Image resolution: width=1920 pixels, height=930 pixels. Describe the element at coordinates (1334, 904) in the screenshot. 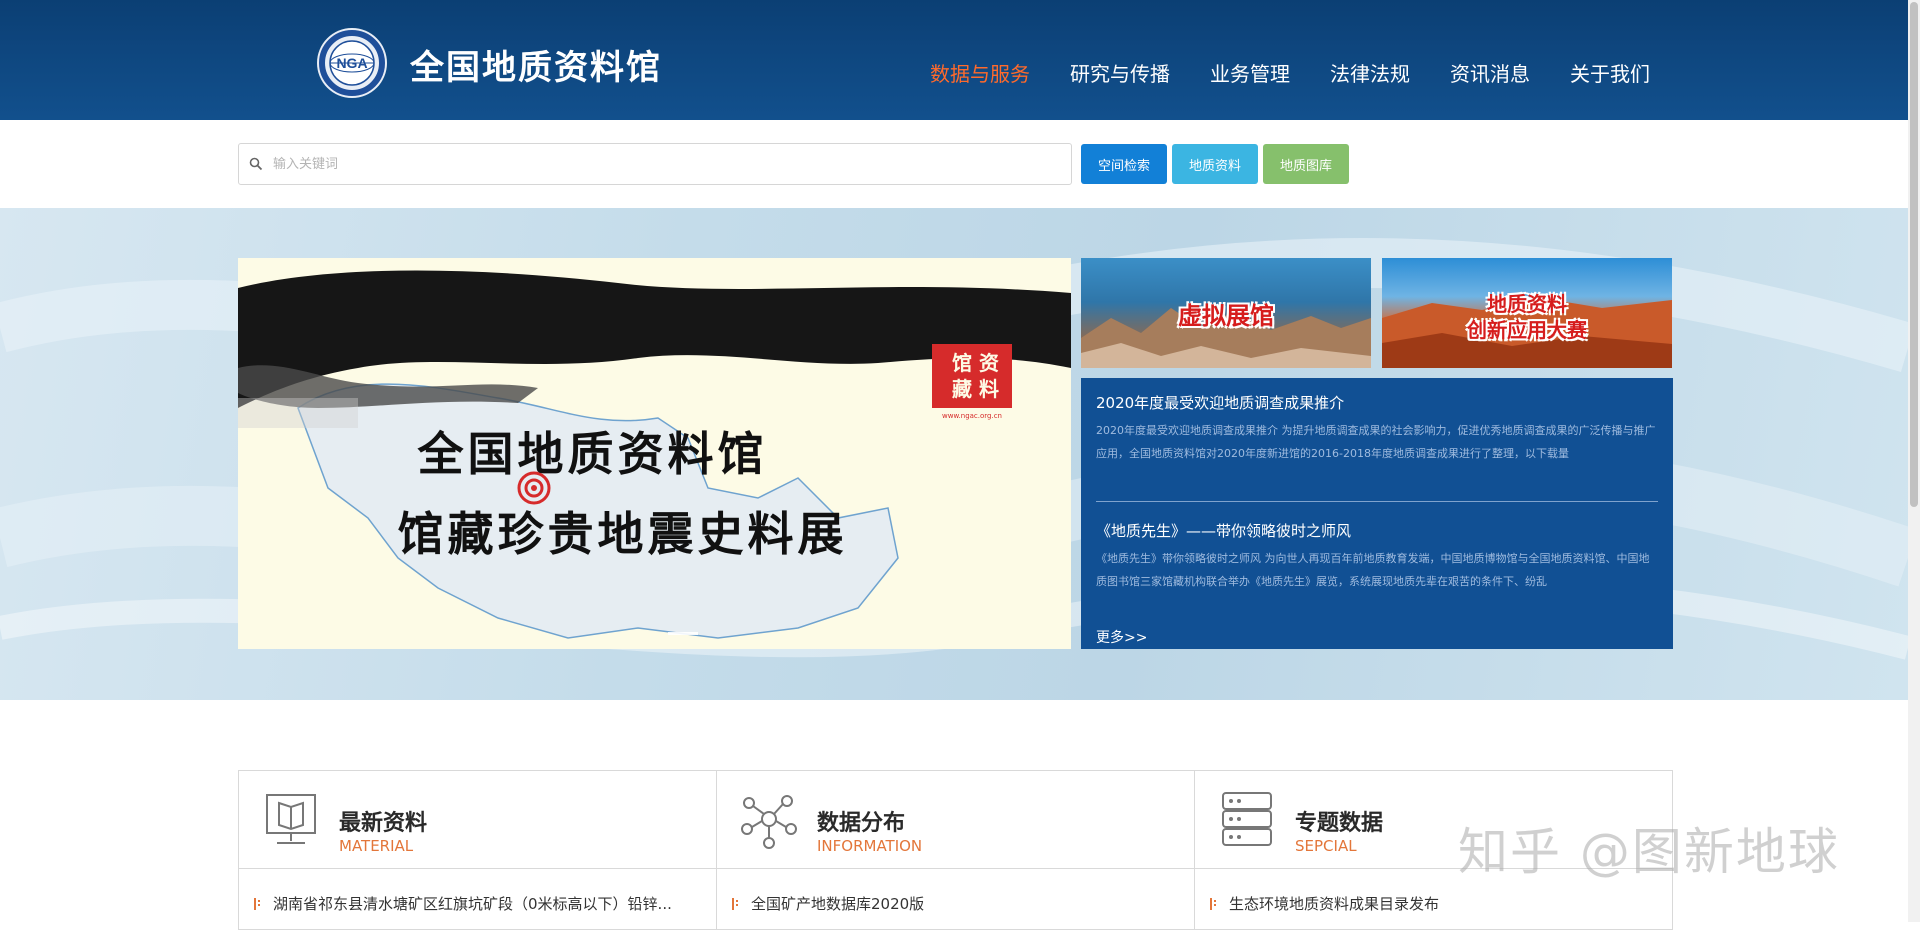

I see `list-item-text: 生态环境地质资料成果目录发布` at that location.